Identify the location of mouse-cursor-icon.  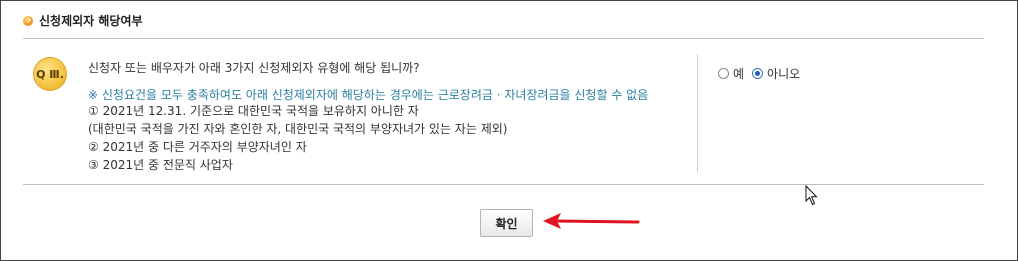
(811, 195).